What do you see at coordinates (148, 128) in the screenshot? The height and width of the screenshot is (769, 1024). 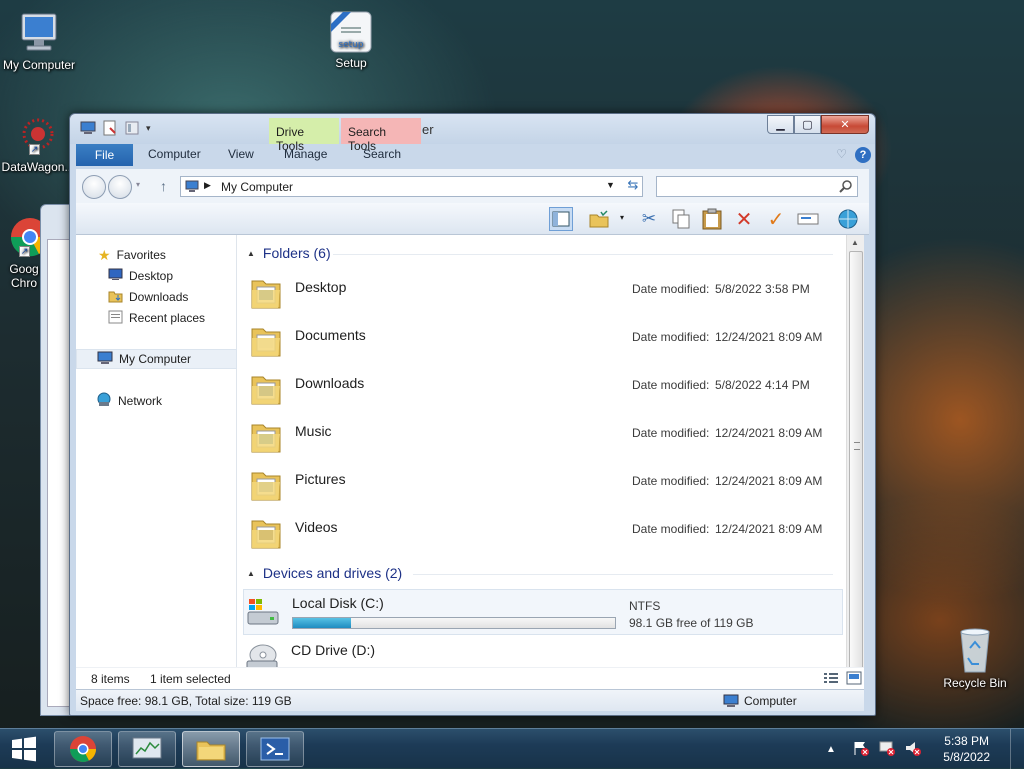 I see `customize-qat-icon: ▾` at bounding box center [148, 128].